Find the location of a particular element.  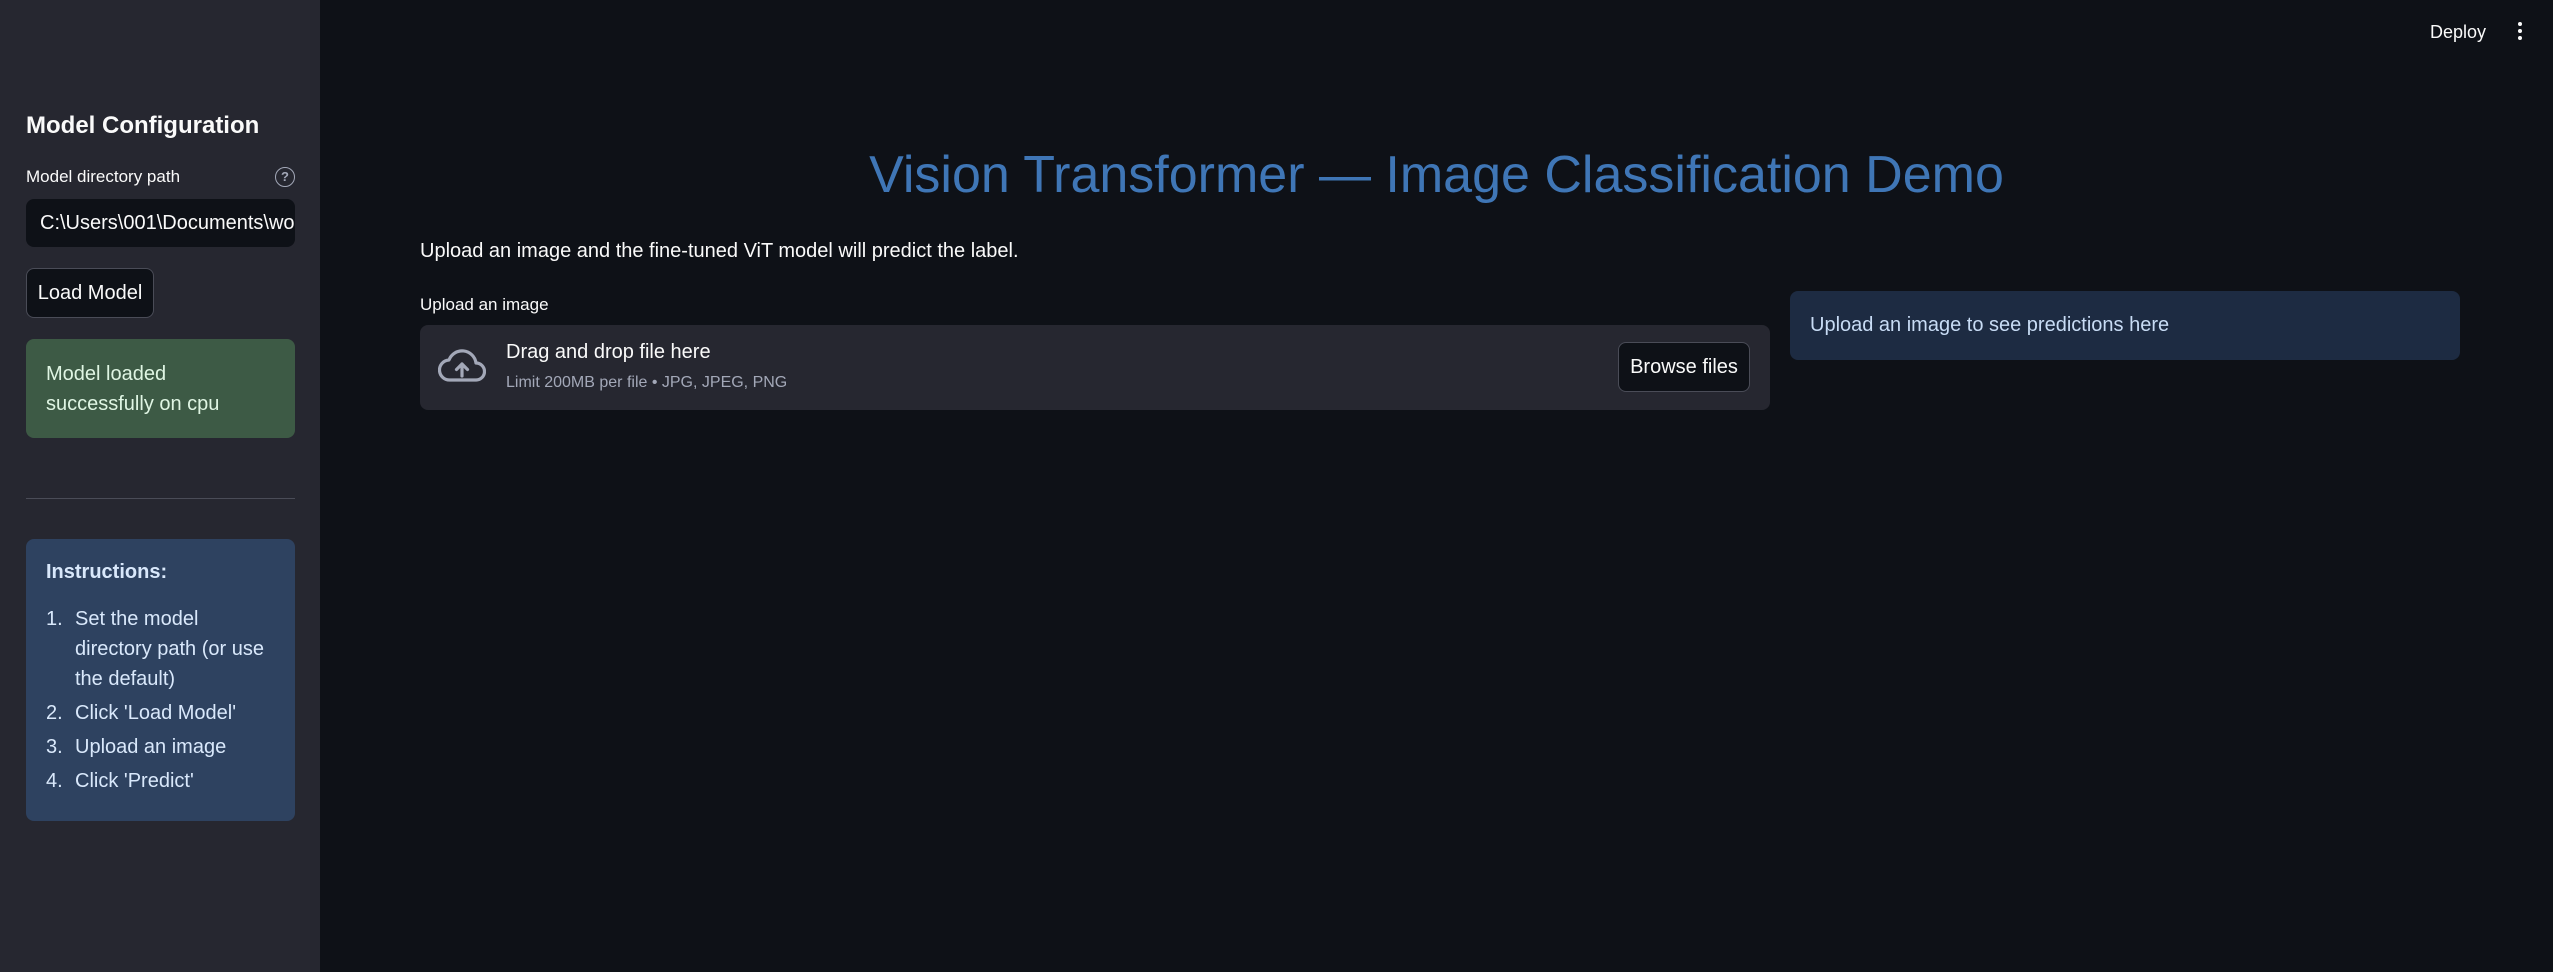

dropzone-text: Drag and drop file here is located at coordinates (608, 352).